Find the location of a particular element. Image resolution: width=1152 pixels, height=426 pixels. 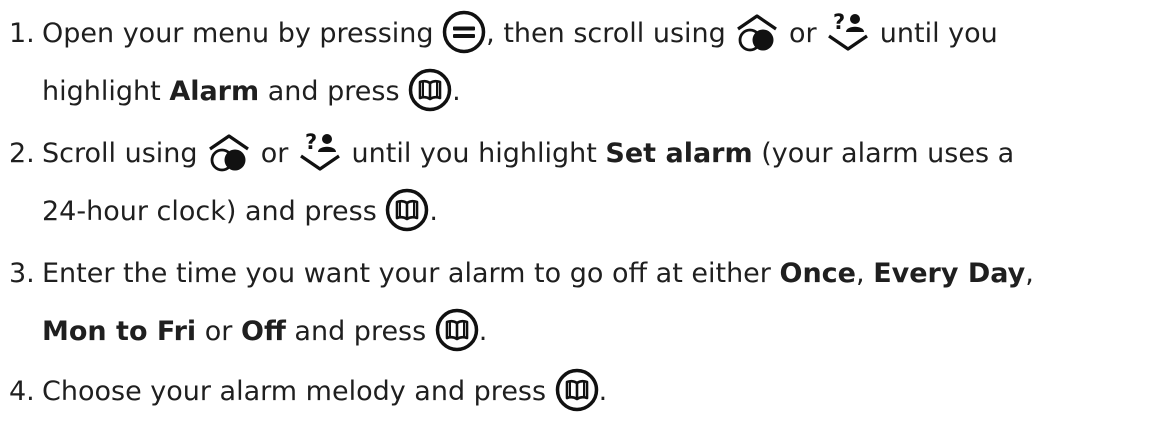

step-text: until you is located at coordinates (938, 33).